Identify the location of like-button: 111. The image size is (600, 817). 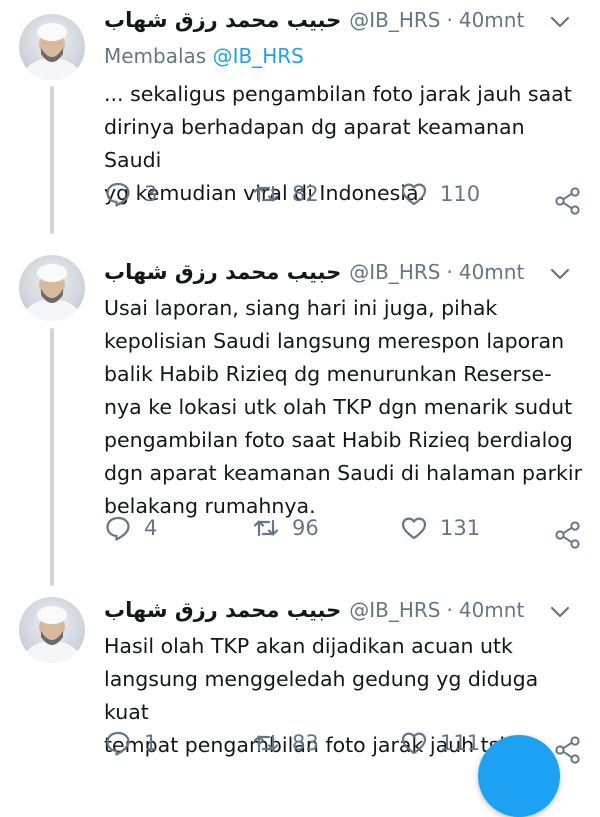
(440, 743).